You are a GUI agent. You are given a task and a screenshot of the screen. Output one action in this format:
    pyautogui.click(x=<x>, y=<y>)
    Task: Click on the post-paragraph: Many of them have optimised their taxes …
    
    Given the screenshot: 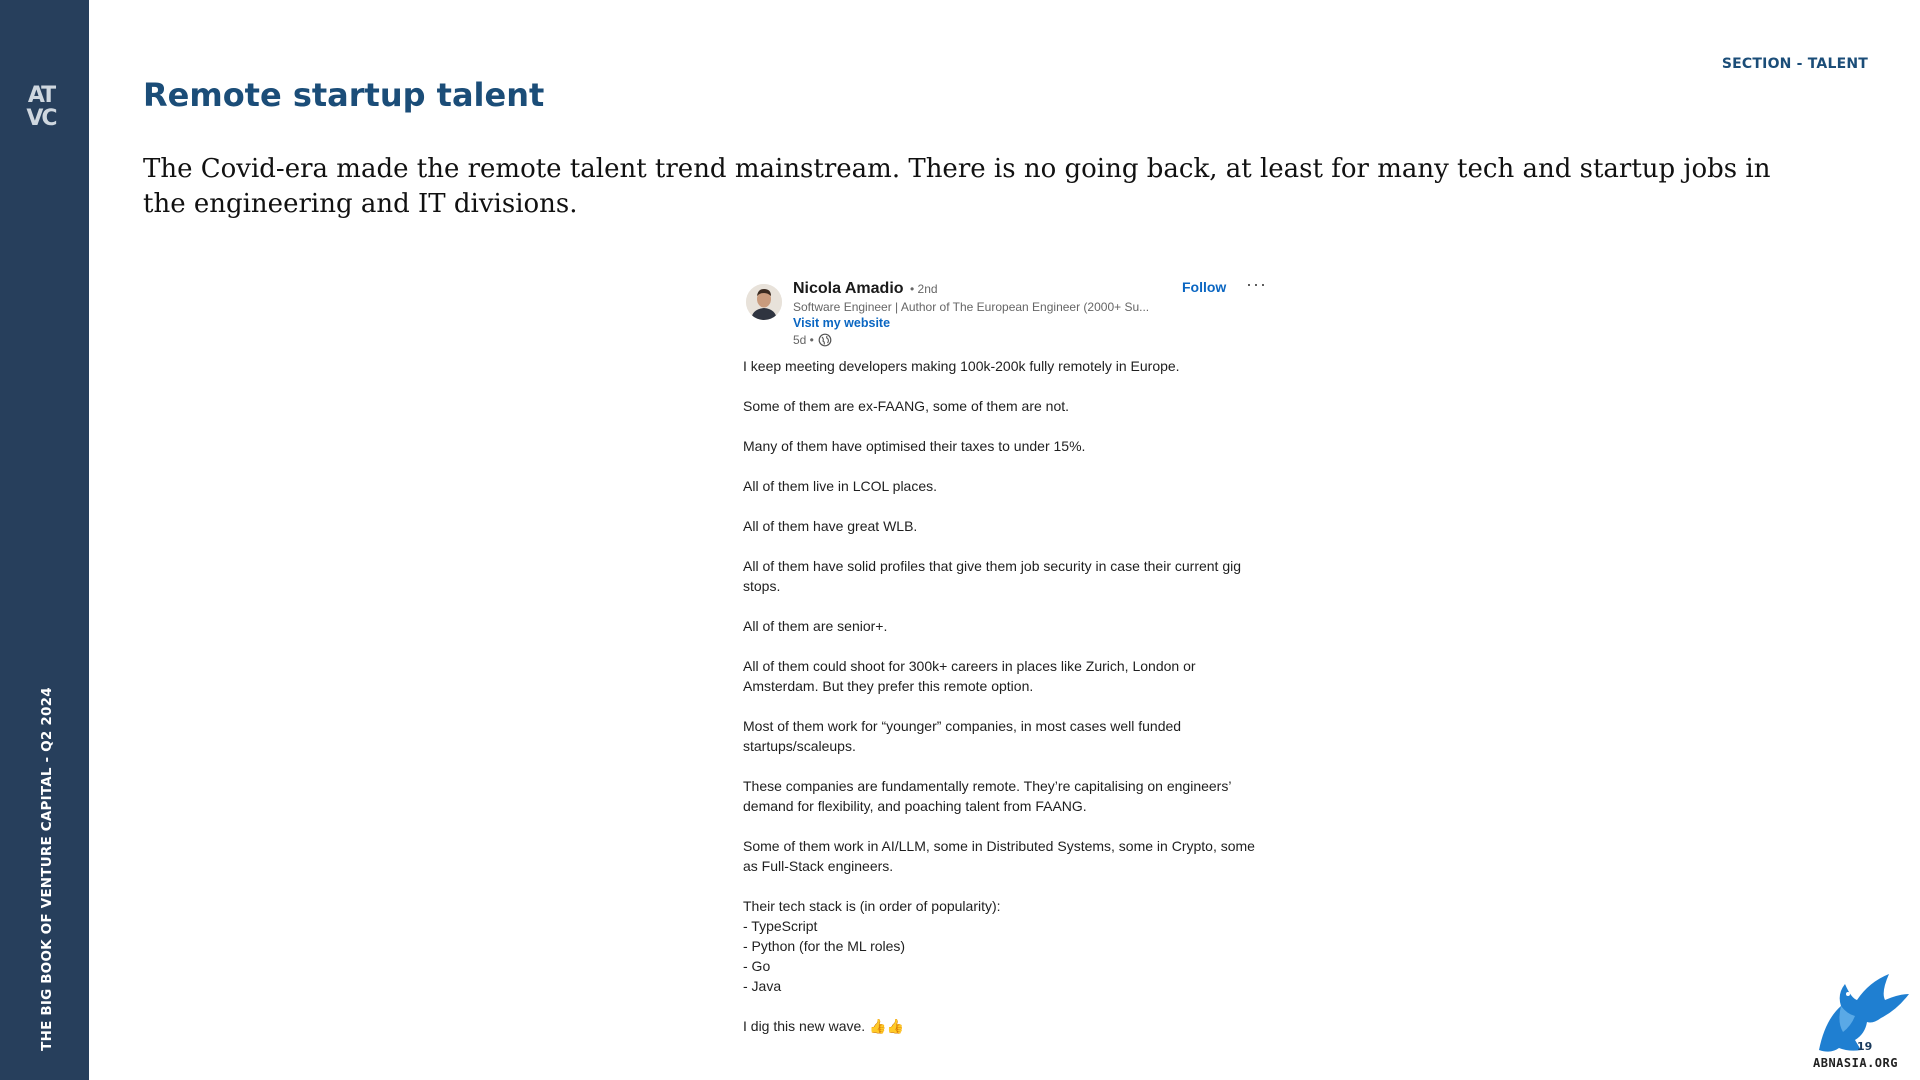 What is the action you would take?
    pyautogui.click(x=914, y=446)
    